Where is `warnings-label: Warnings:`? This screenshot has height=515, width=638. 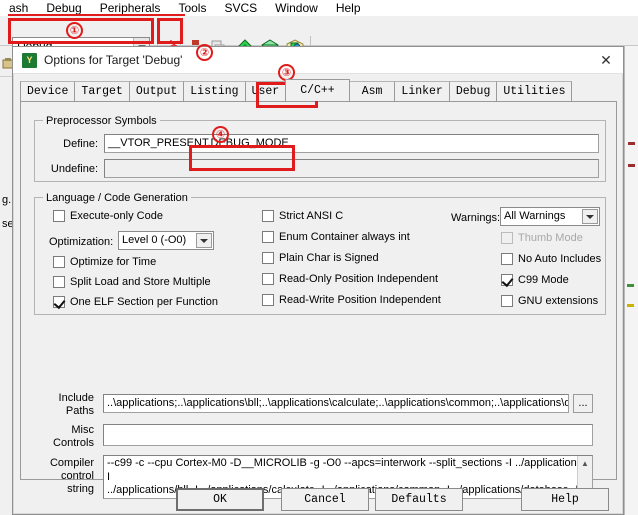
warnings-label: Warnings: is located at coordinates (476, 218).